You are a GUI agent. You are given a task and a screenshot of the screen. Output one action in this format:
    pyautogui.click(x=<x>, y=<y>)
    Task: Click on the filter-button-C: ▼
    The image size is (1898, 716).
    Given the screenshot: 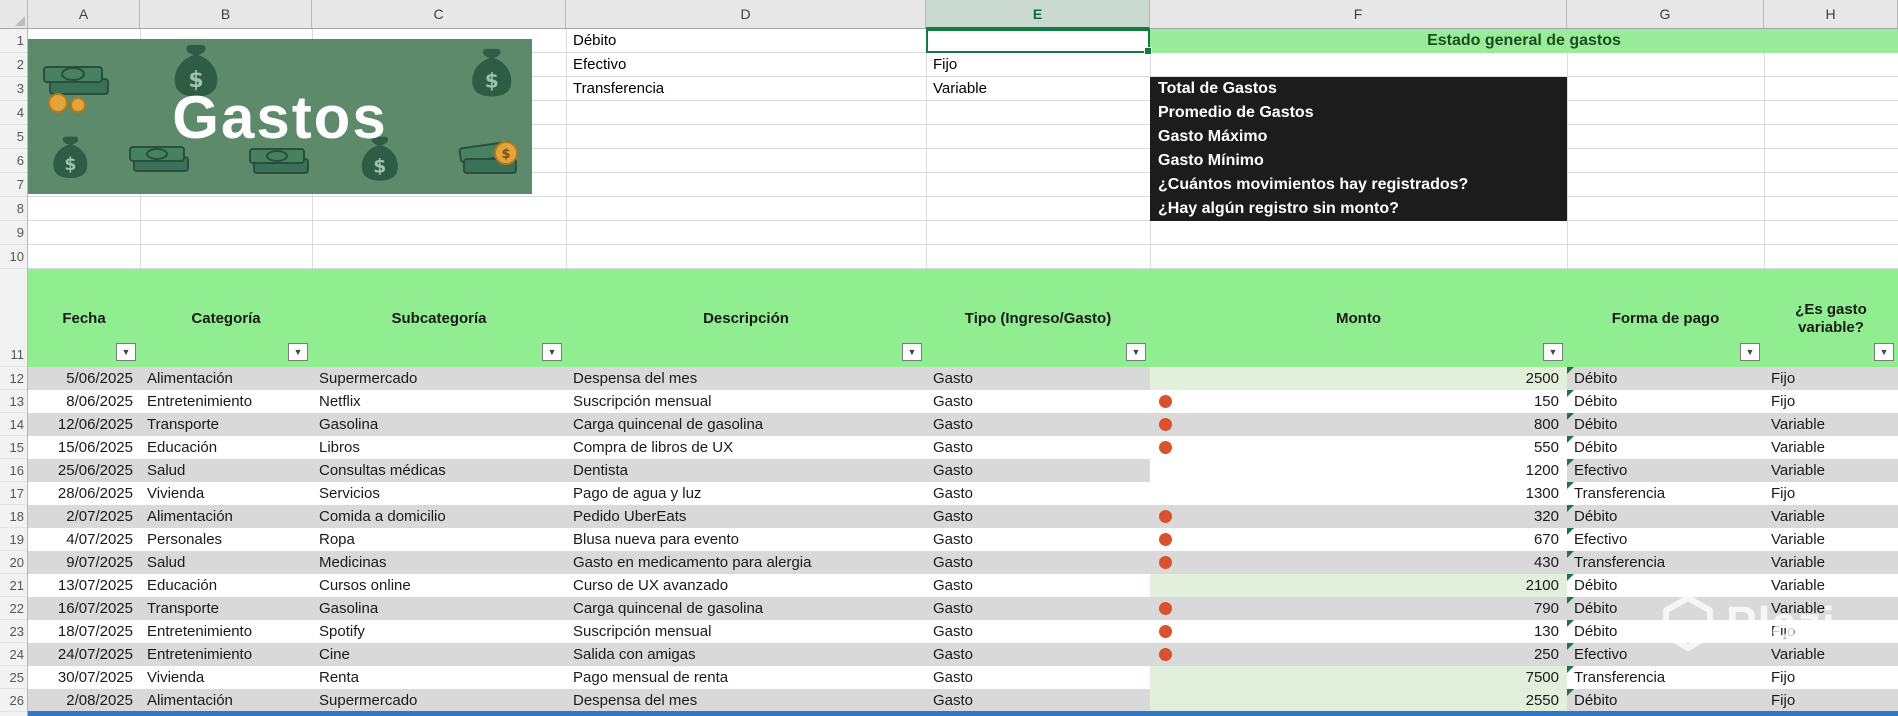 What is the action you would take?
    pyautogui.click(x=552, y=352)
    